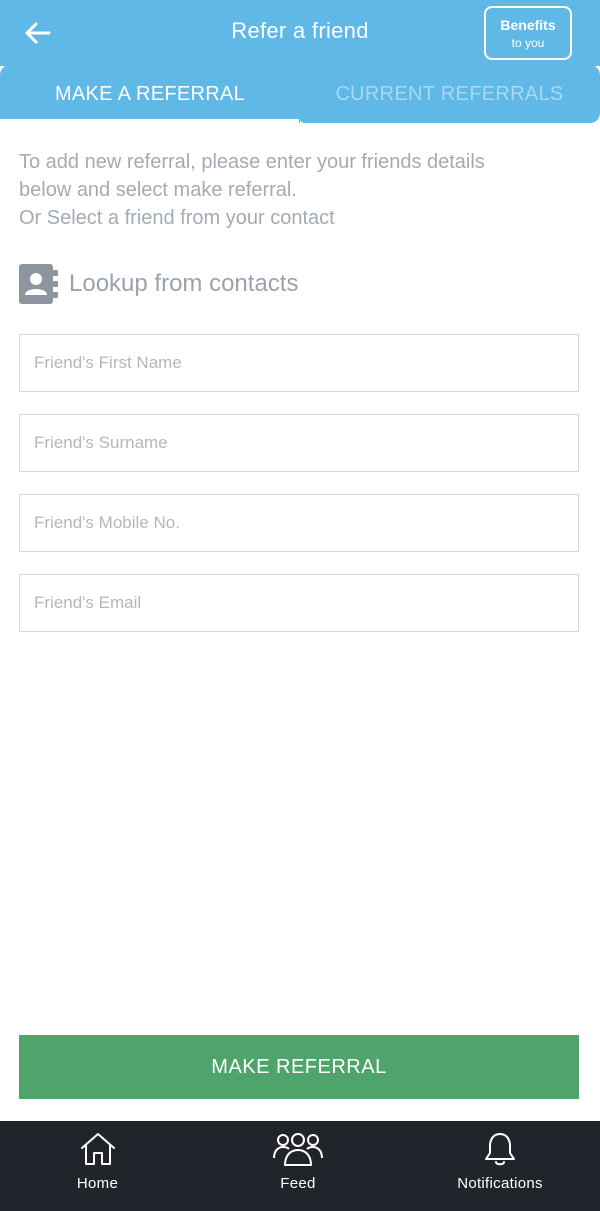 The height and width of the screenshot is (1211, 600). I want to click on benefits-sublabel: to you, so click(528, 43).